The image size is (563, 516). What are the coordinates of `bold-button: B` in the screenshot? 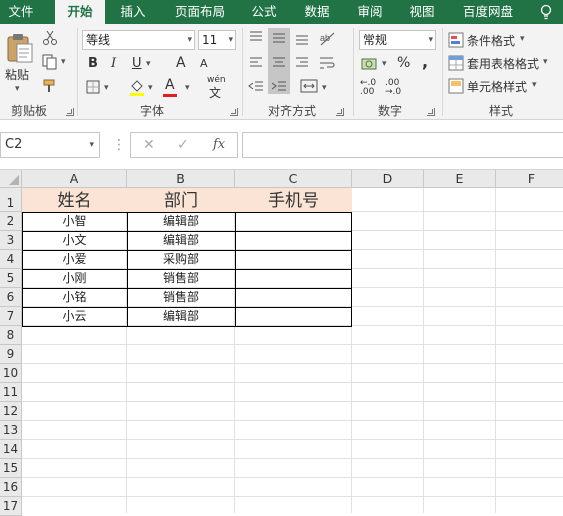 It's located at (93, 63).